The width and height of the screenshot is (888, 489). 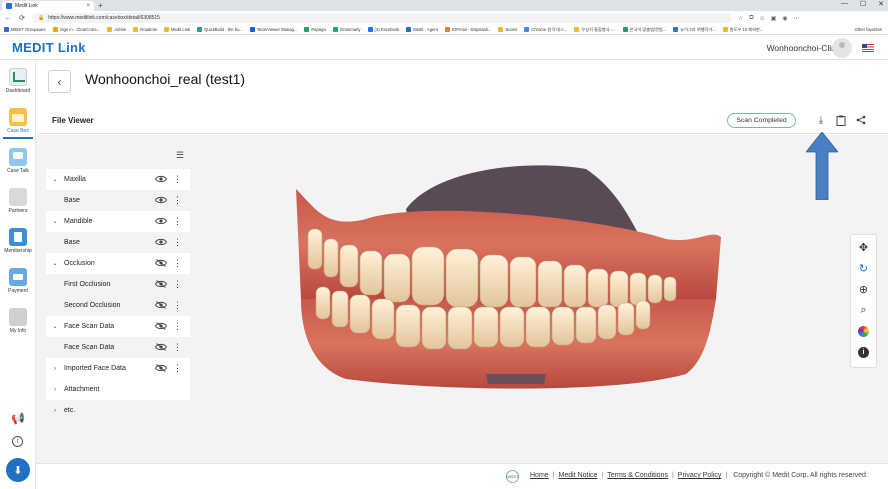 What do you see at coordinates (118, 305) in the screenshot?
I see `tree-child-item: Second Occlusion ⋮` at bounding box center [118, 305].